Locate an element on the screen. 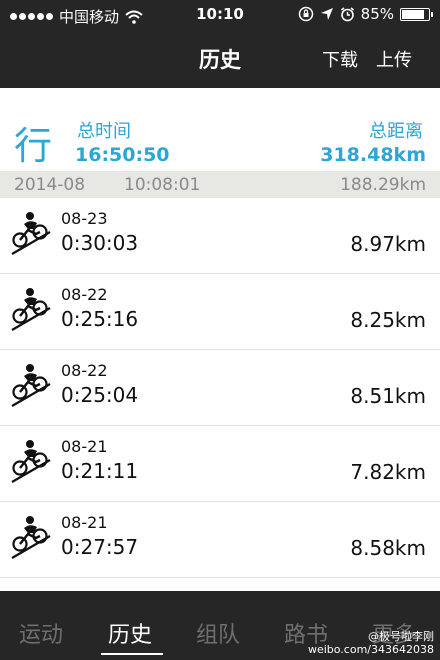 Image resolution: width=440 pixels, height=660 pixels. total-time-value: 16:50:50 is located at coordinates (122, 155).